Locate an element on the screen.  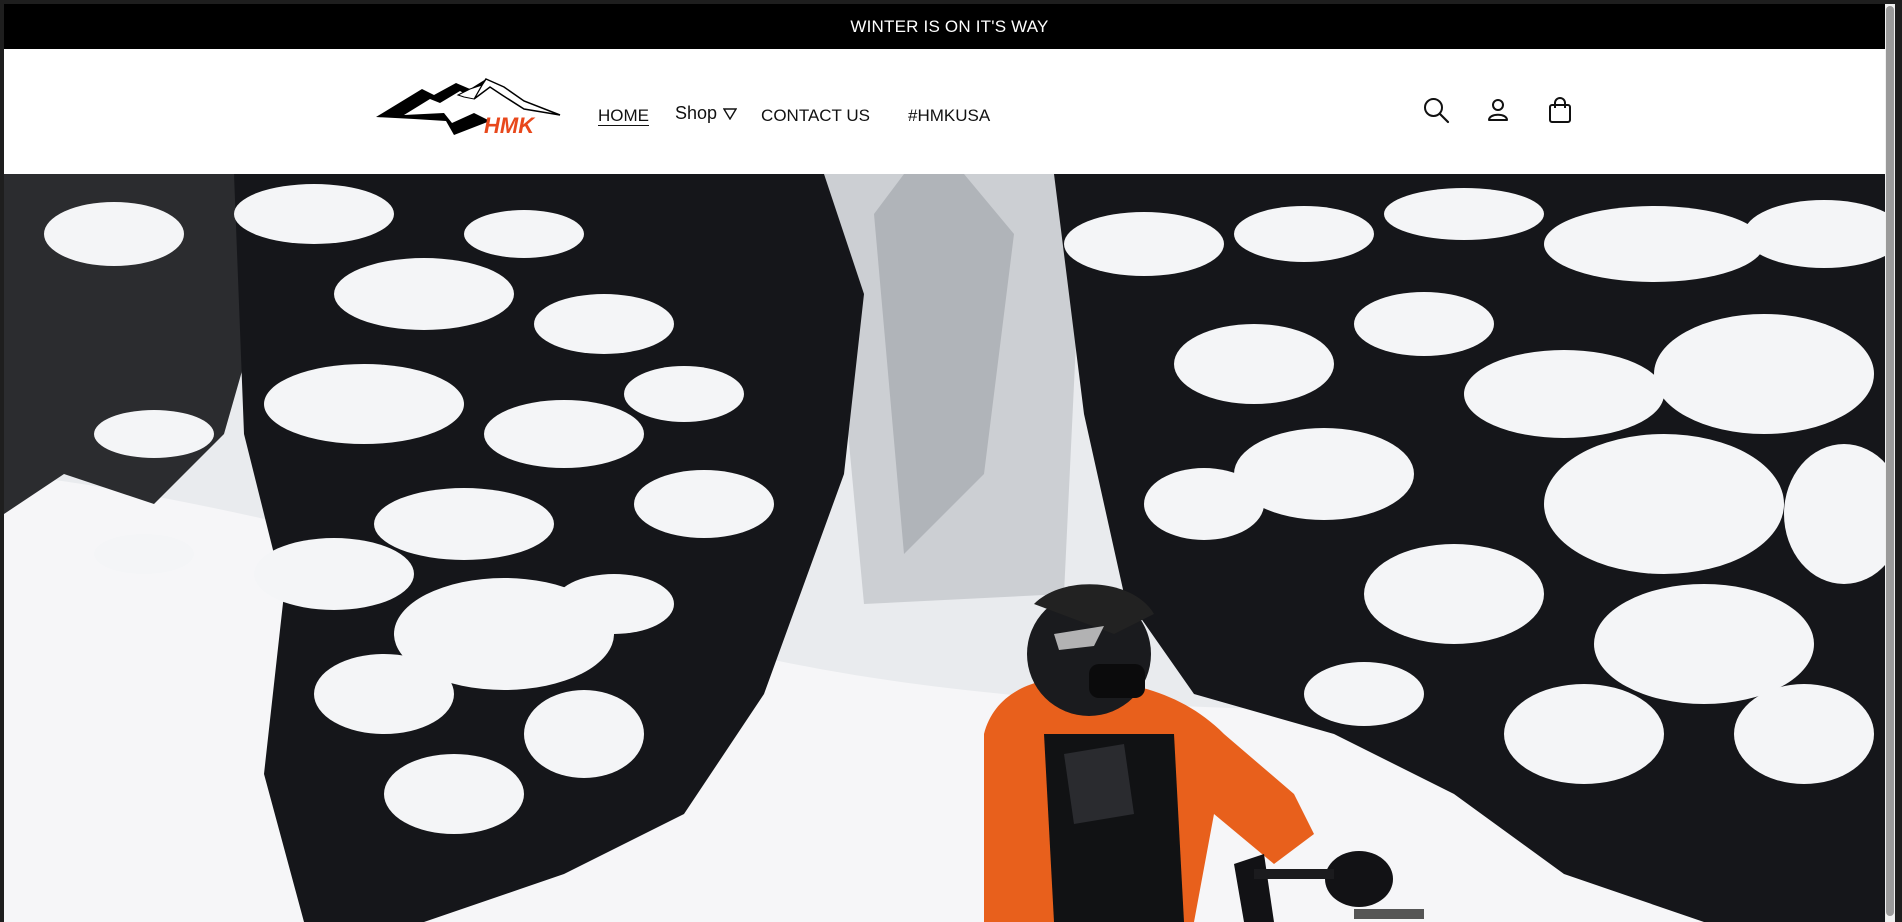
search-icon is located at coordinates (1436, 110).